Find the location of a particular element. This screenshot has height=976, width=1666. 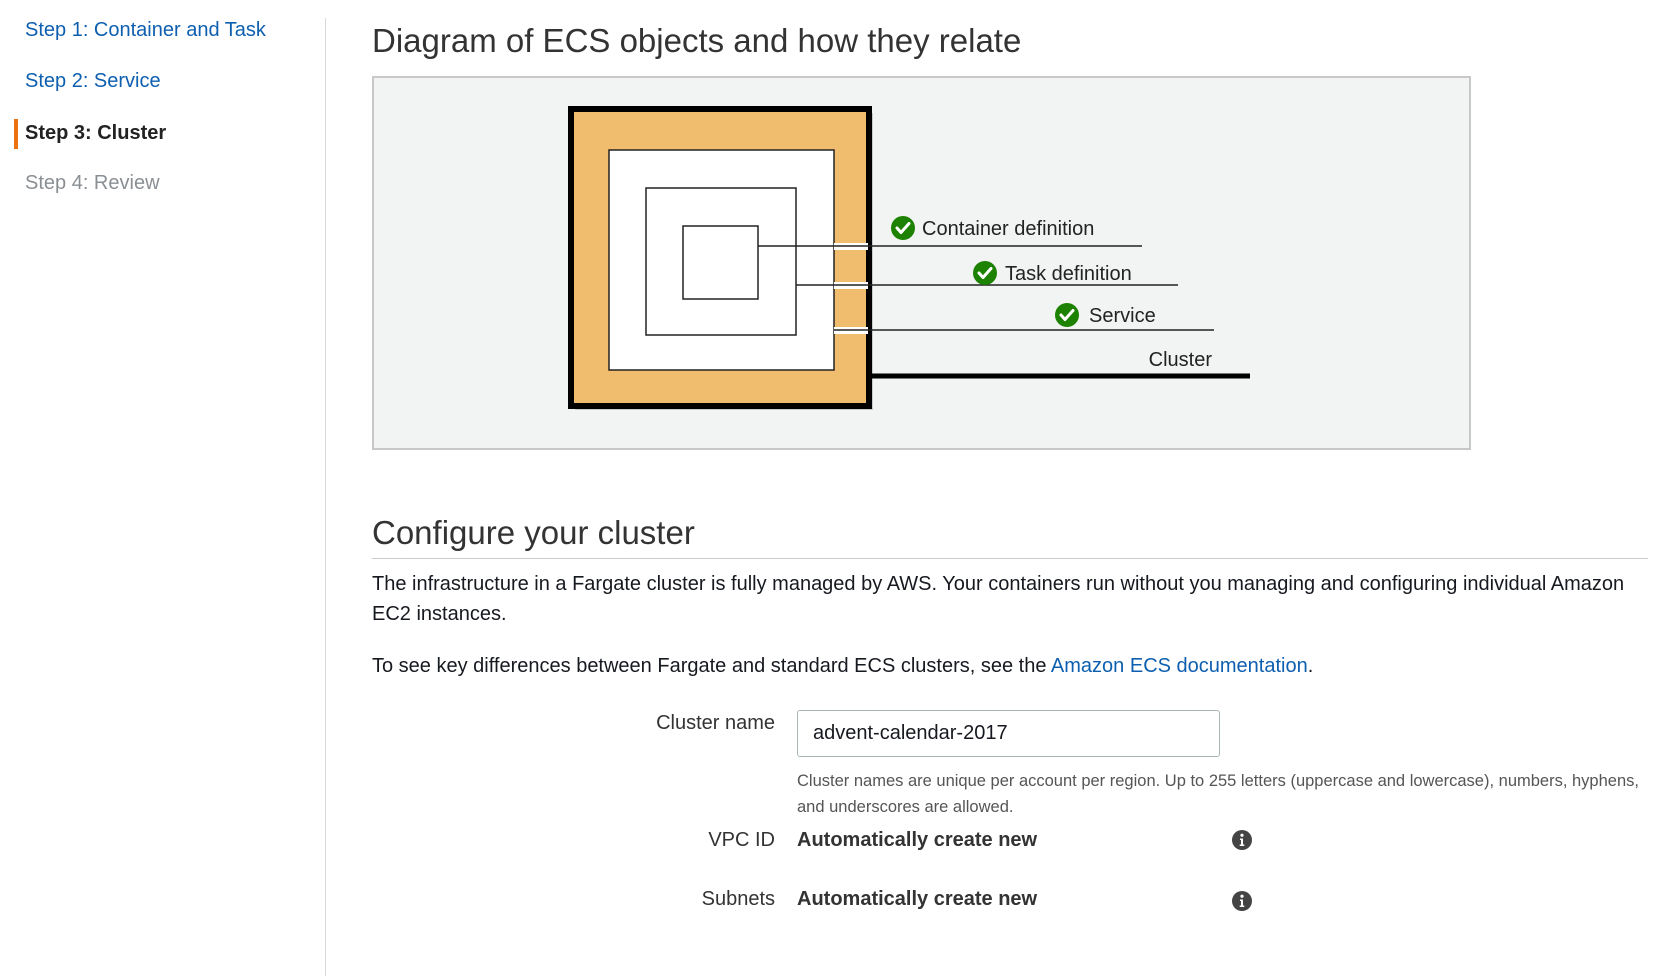

container-definition-label: Container definition is located at coordinates (1008, 229).